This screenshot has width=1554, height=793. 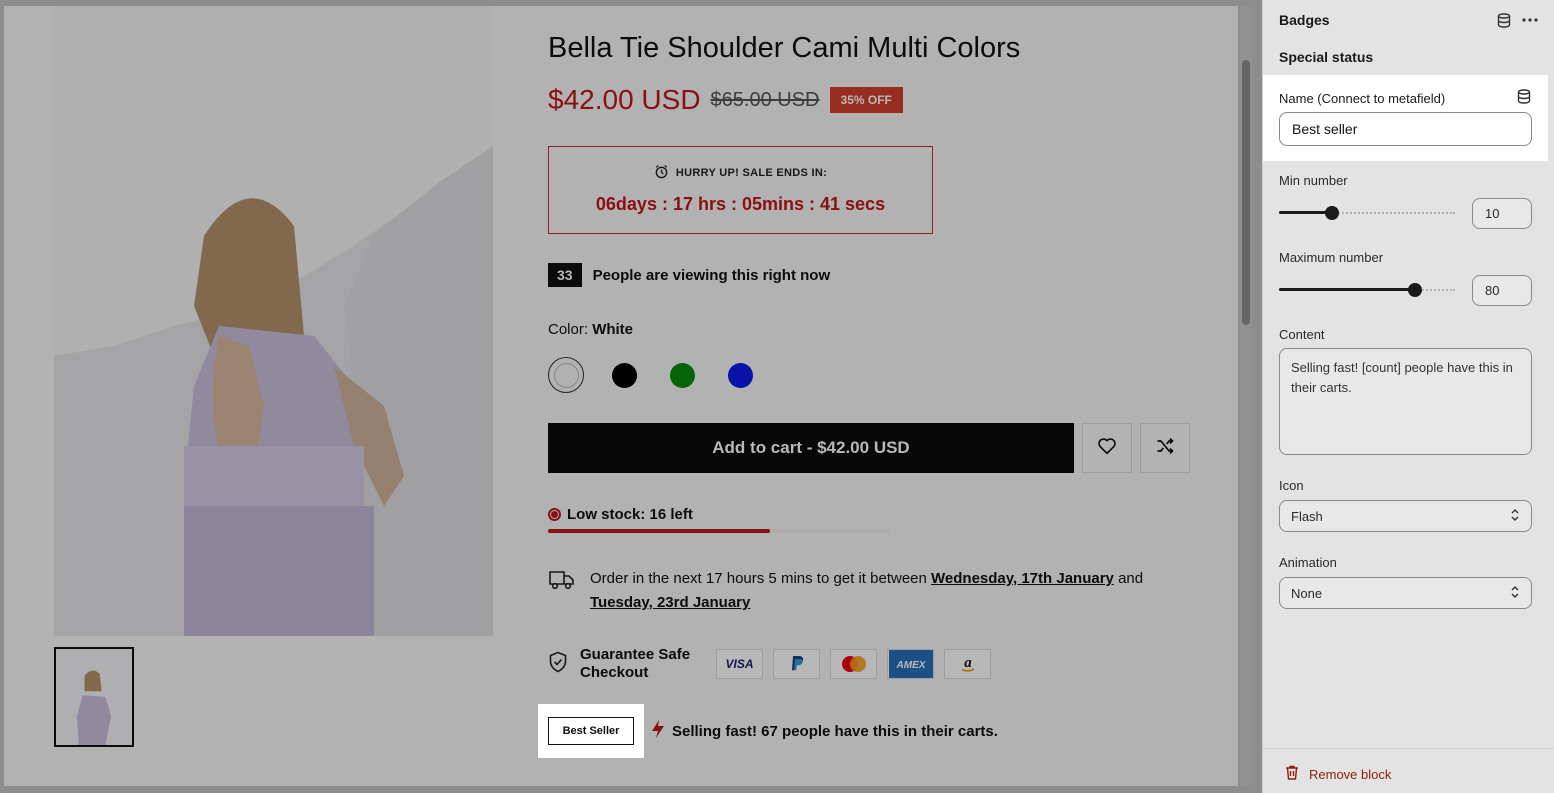 What do you see at coordinates (1408, 770) in the screenshot?
I see `sidebar-footer: Remove block` at bounding box center [1408, 770].